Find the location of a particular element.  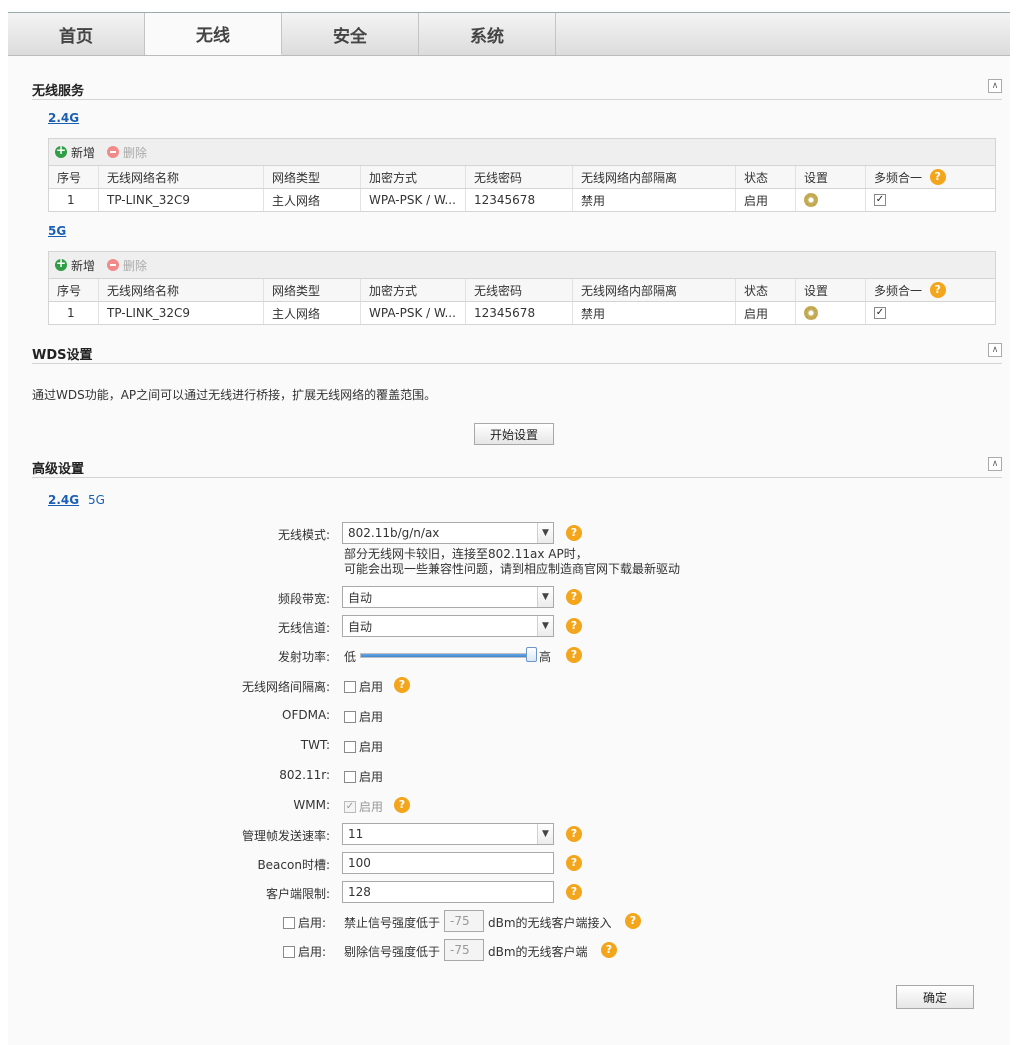

note-line: 部分无线网卡较旧，连接至802.11ax AP时， is located at coordinates (466, 554).